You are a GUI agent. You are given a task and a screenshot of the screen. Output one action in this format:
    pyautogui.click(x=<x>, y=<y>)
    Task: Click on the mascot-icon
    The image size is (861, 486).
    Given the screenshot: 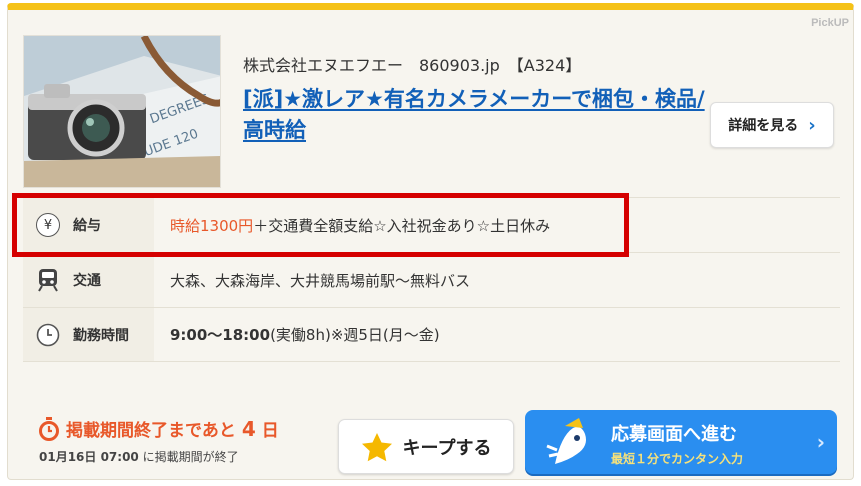 What is the action you would take?
    pyautogui.click(x=566, y=441)
    